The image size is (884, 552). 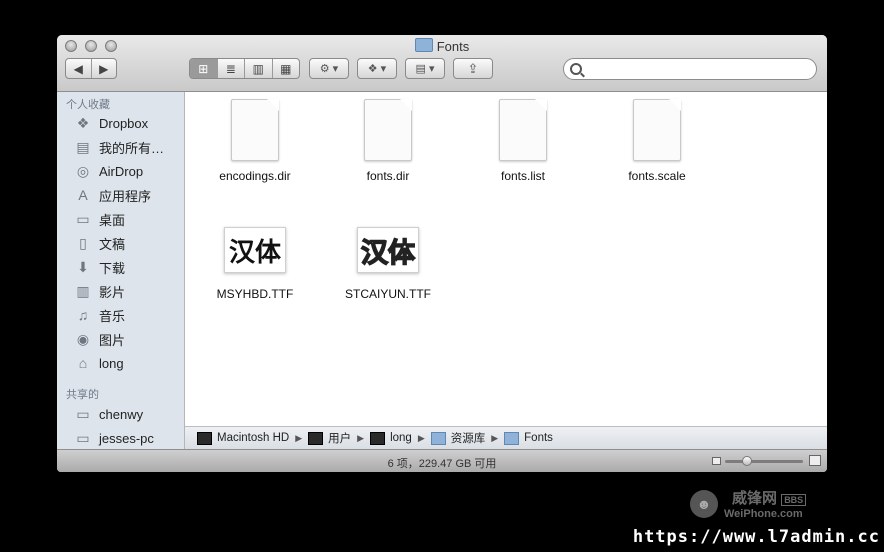 I want to click on sidebar-item-favorites-5: ▯ 文稿, so click(x=99, y=243).